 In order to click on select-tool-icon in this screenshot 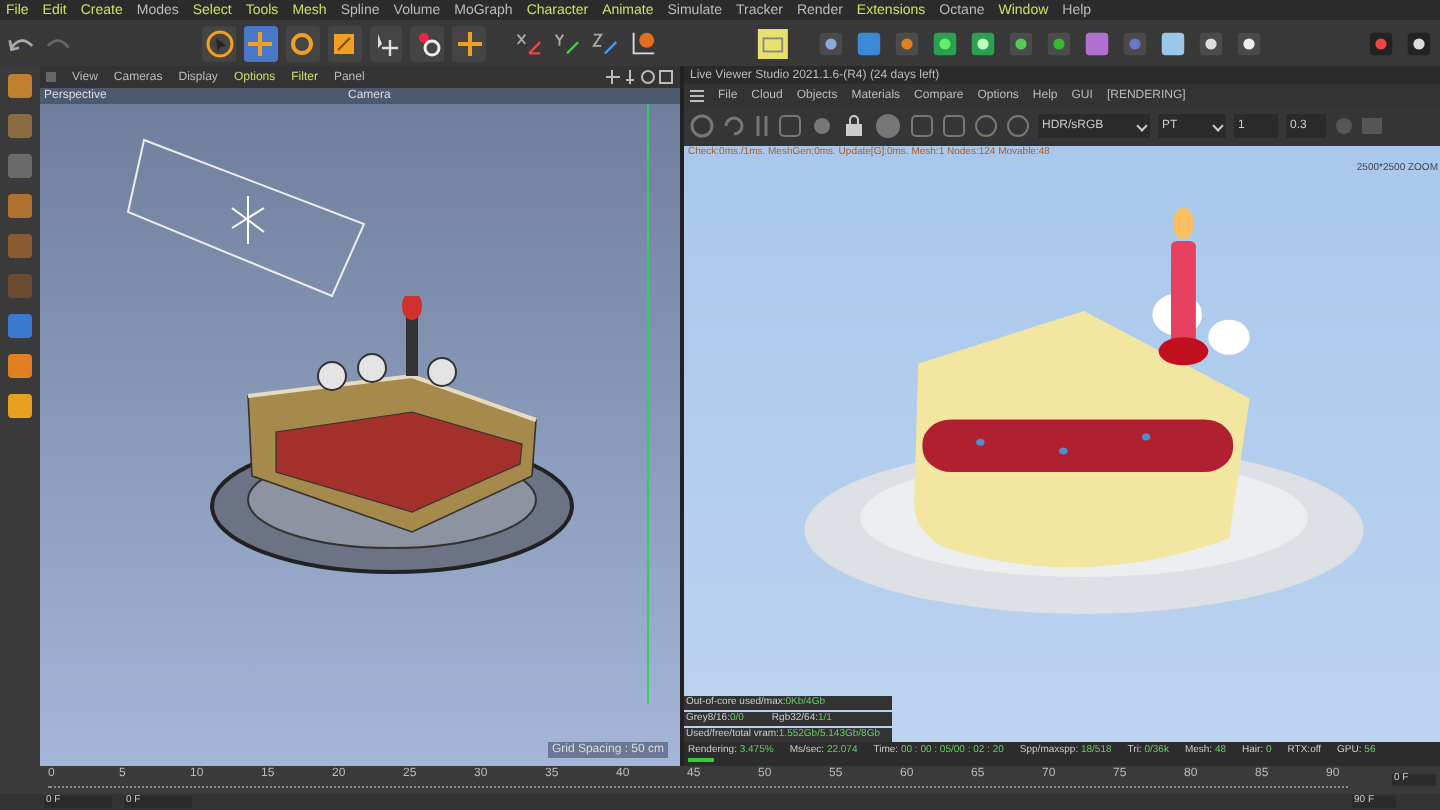, I will do `click(219, 43)`.